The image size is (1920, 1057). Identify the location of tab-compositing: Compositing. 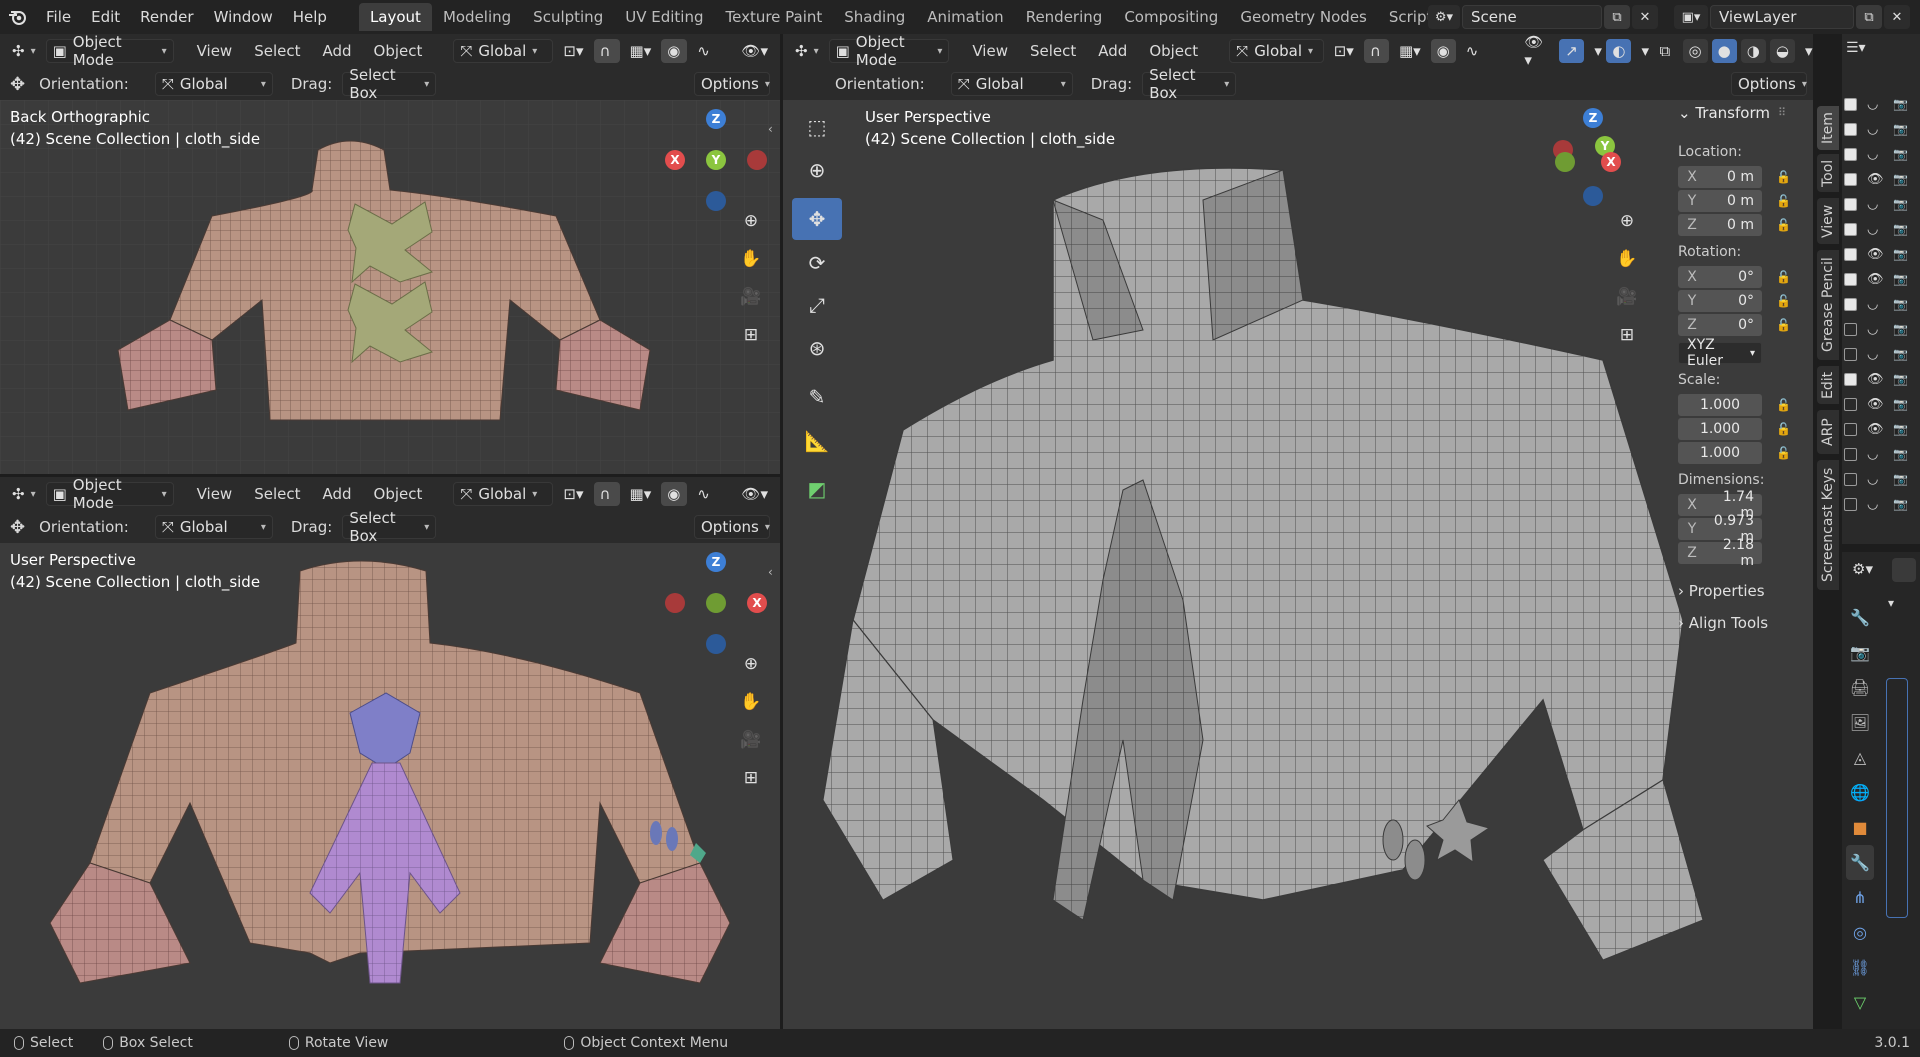
(1171, 17).